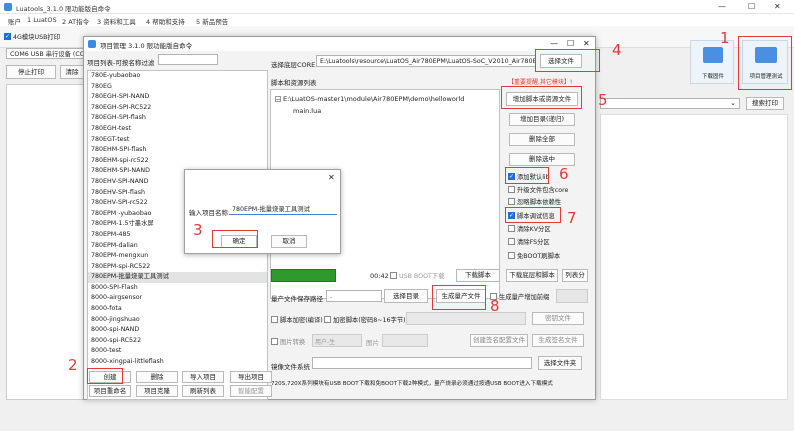  What do you see at coordinates (177, 118) in the screenshot?
I see `project-list-item: 780EGH-SPI-flash` at bounding box center [177, 118].